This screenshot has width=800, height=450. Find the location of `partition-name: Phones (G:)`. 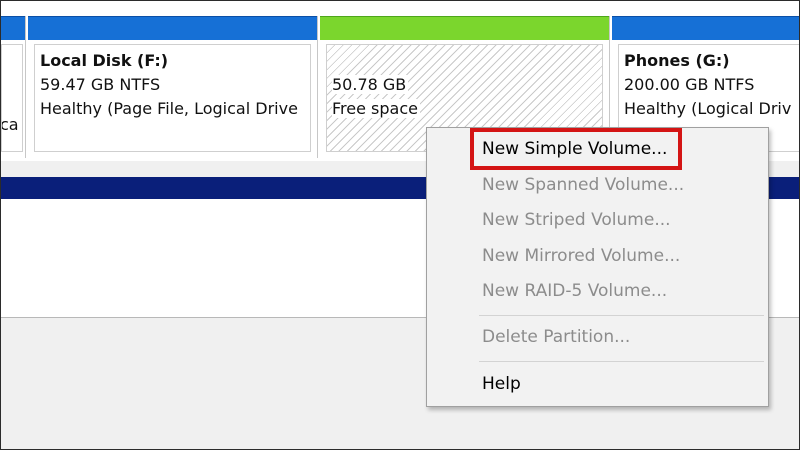

partition-name: Phones (G:) is located at coordinates (677, 60).